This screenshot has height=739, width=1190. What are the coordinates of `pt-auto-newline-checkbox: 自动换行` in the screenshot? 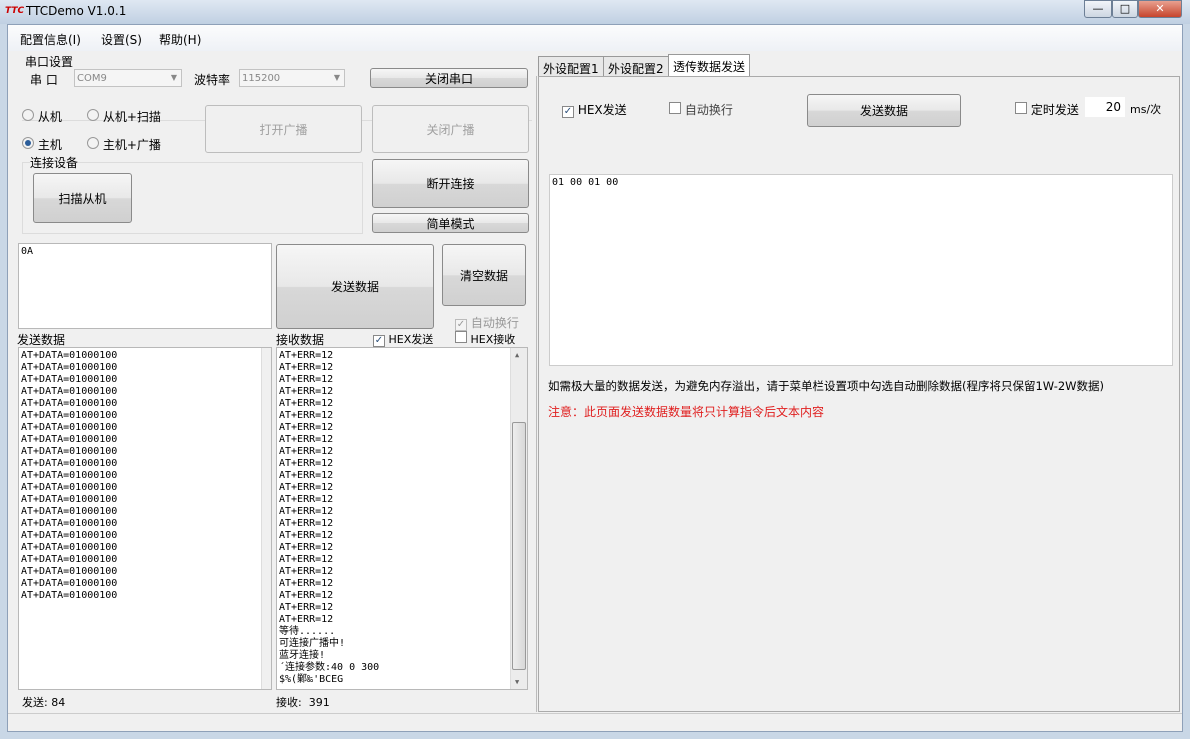 It's located at (701, 109).